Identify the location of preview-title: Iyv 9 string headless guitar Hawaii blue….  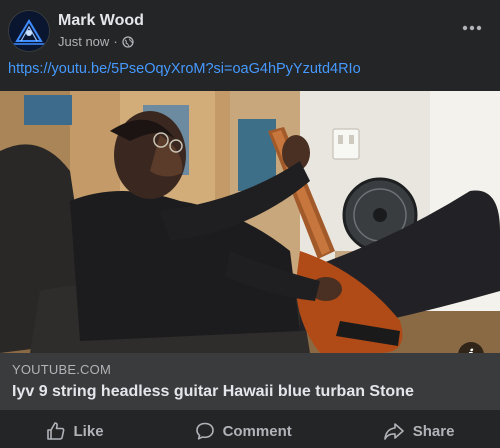
(213, 392).